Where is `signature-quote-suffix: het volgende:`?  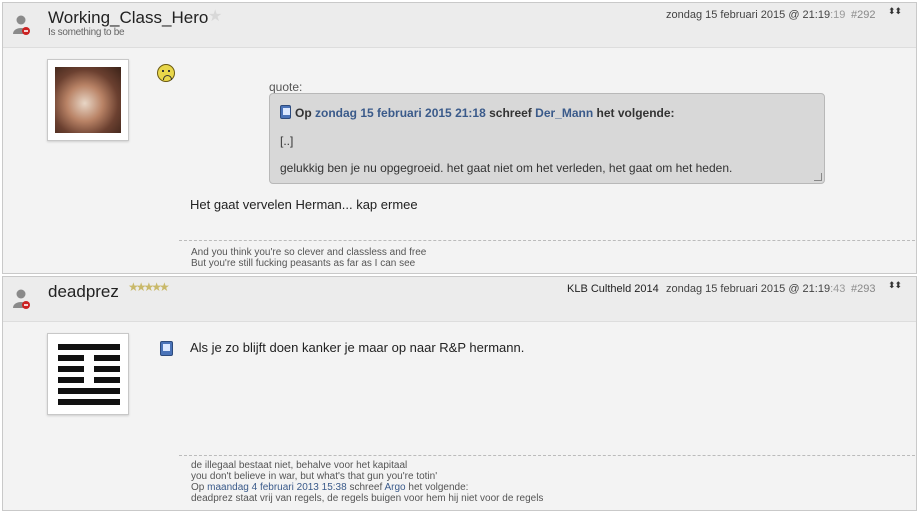
signature-quote-suffix: het volgende: is located at coordinates (438, 487).